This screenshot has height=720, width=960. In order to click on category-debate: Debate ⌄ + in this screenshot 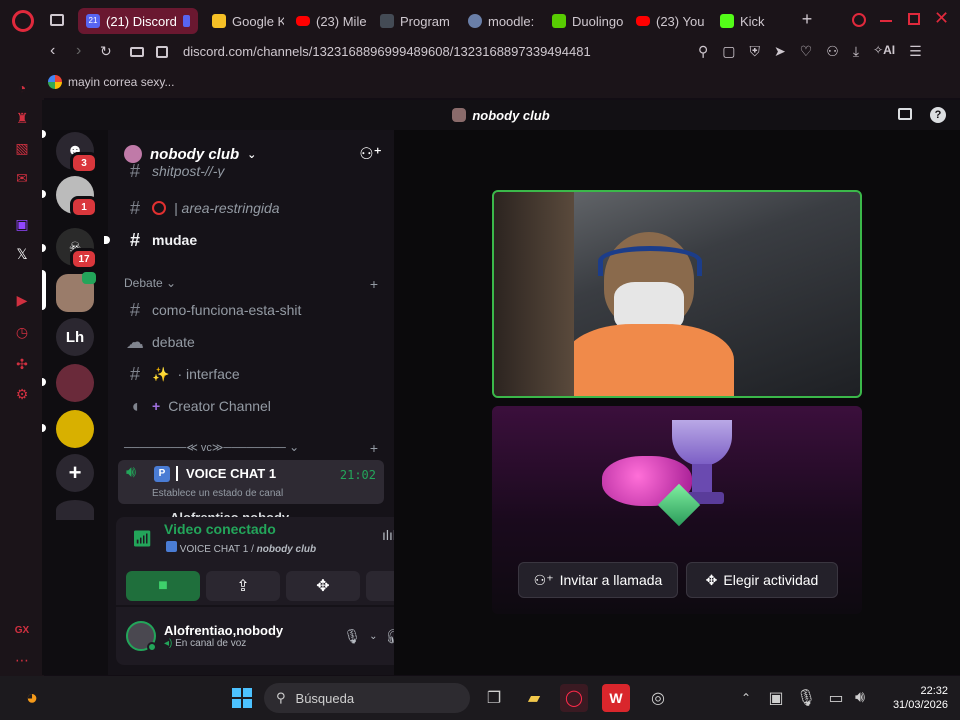, I will do `click(251, 284)`.